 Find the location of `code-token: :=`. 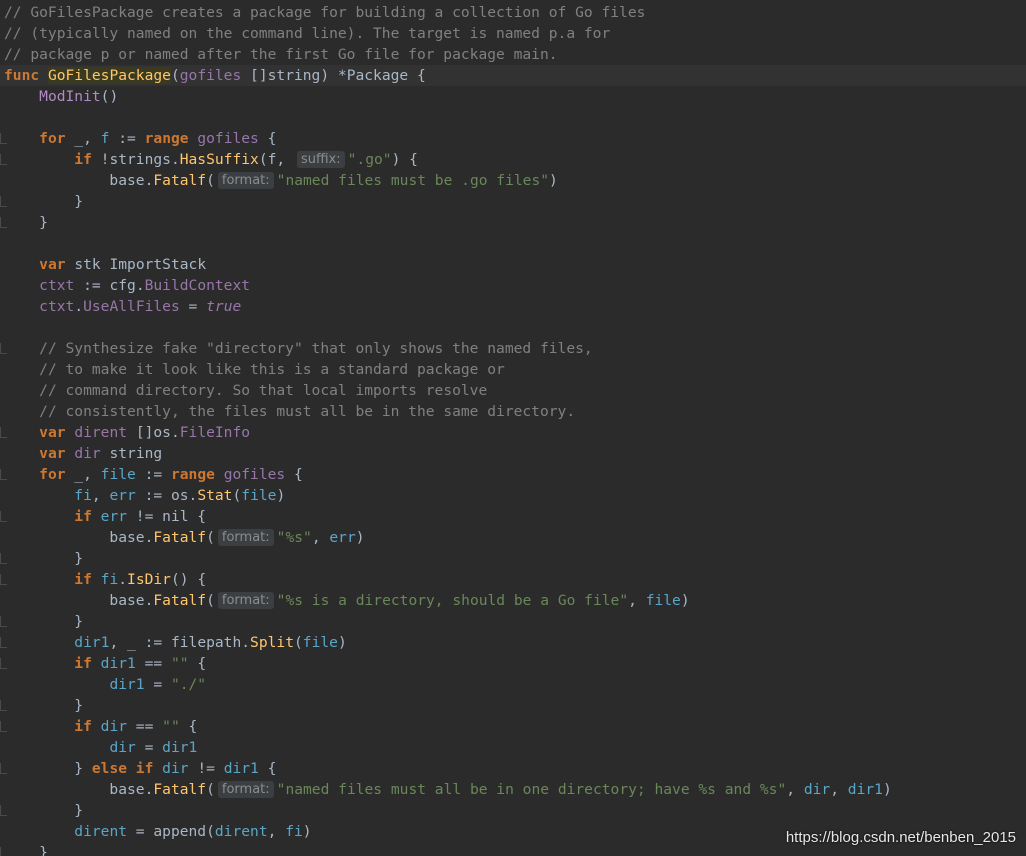

code-token: := is located at coordinates (153, 474).